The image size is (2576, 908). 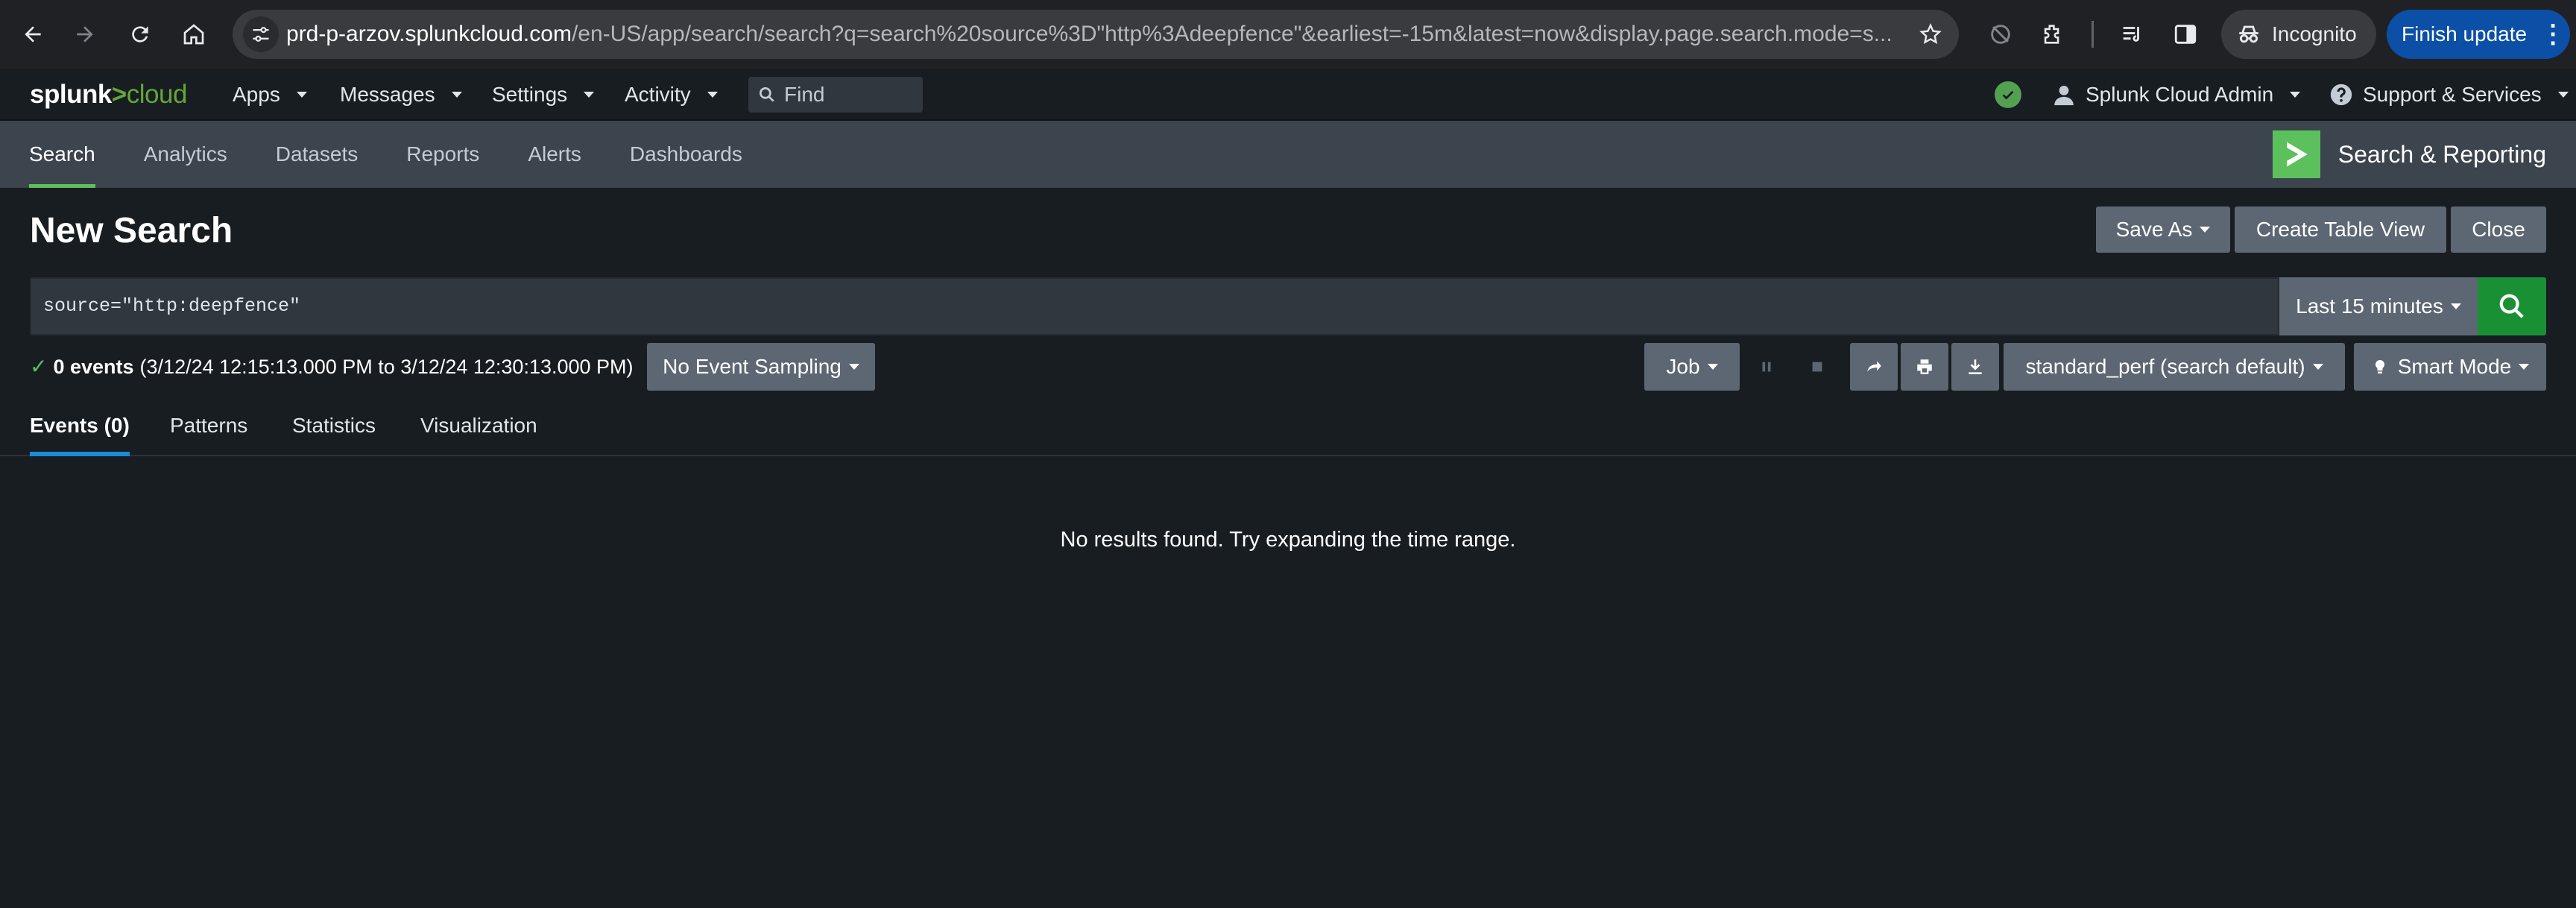 What do you see at coordinates (71, 95) in the screenshot?
I see `logo-splunk-text: splunk` at bounding box center [71, 95].